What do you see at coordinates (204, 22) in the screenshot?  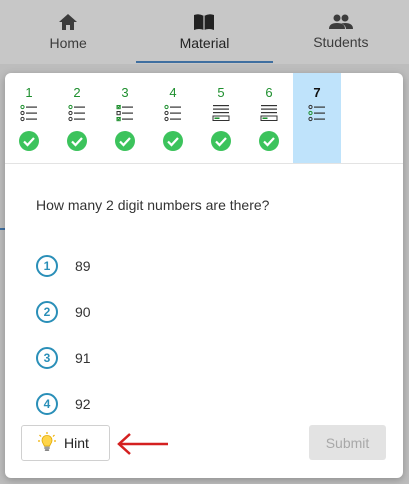 I see `book-icon` at bounding box center [204, 22].